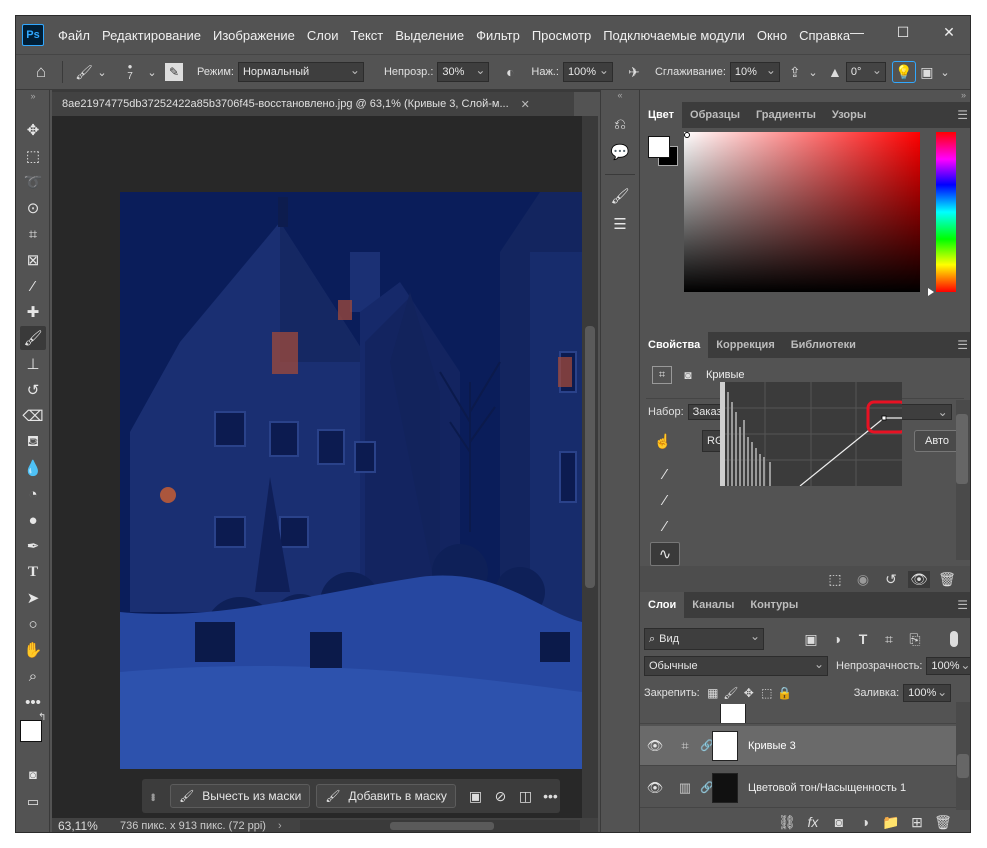 This screenshot has height=848, width=987. Describe the element at coordinates (931, 292) in the screenshot. I see `hue-slider-handle` at that location.